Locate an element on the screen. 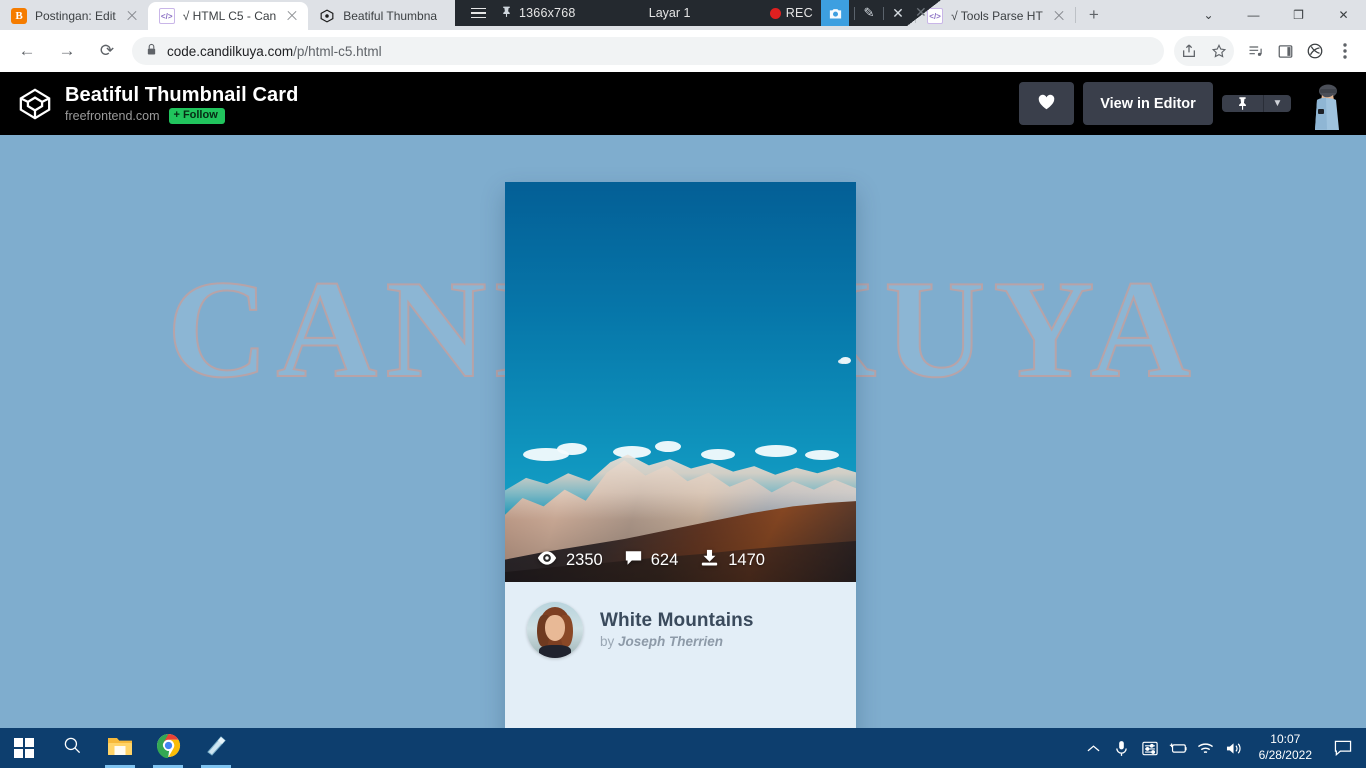 This screenshot has height=768, width=1366. reload-button: ⟳ is located at coordinates (107, 51).